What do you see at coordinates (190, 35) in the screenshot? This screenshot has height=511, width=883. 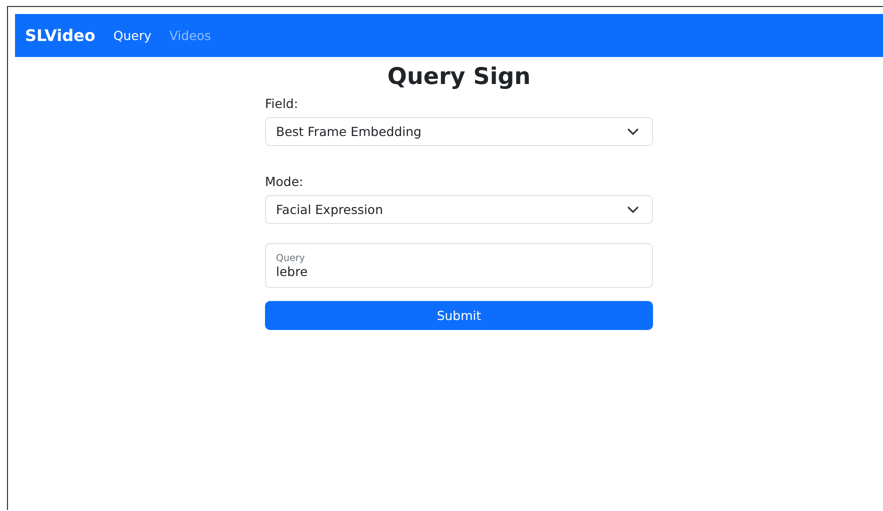 I see `nav-link: Videos` at bounding box center [190, 35].